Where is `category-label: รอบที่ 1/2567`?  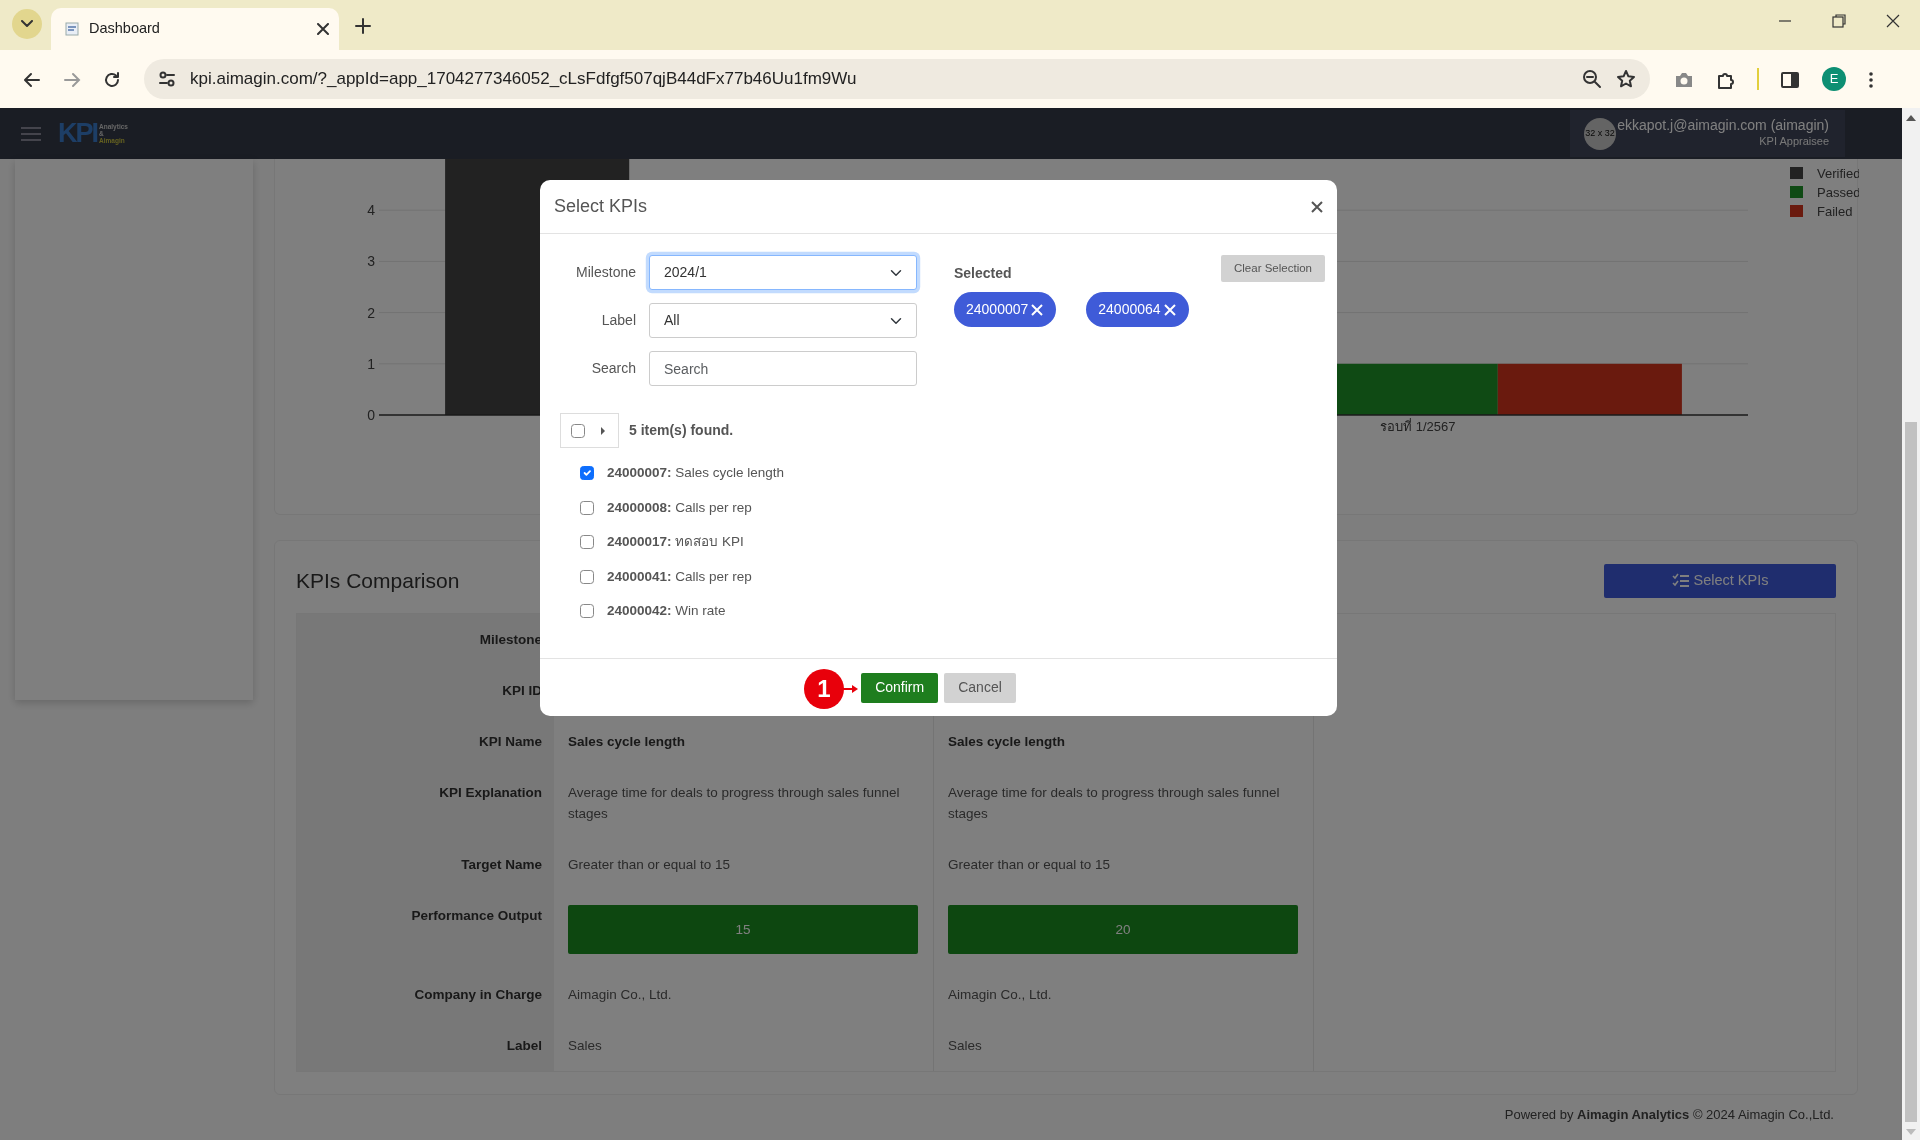 category-label: รอบที่ 1/2567 is located at coordinates (1418, 426).